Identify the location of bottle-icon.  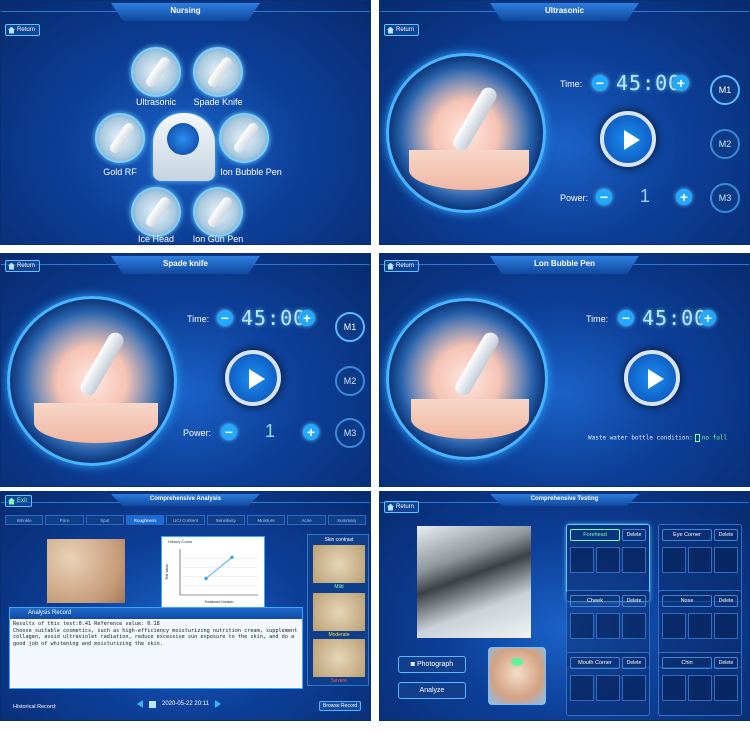
(697, 438).